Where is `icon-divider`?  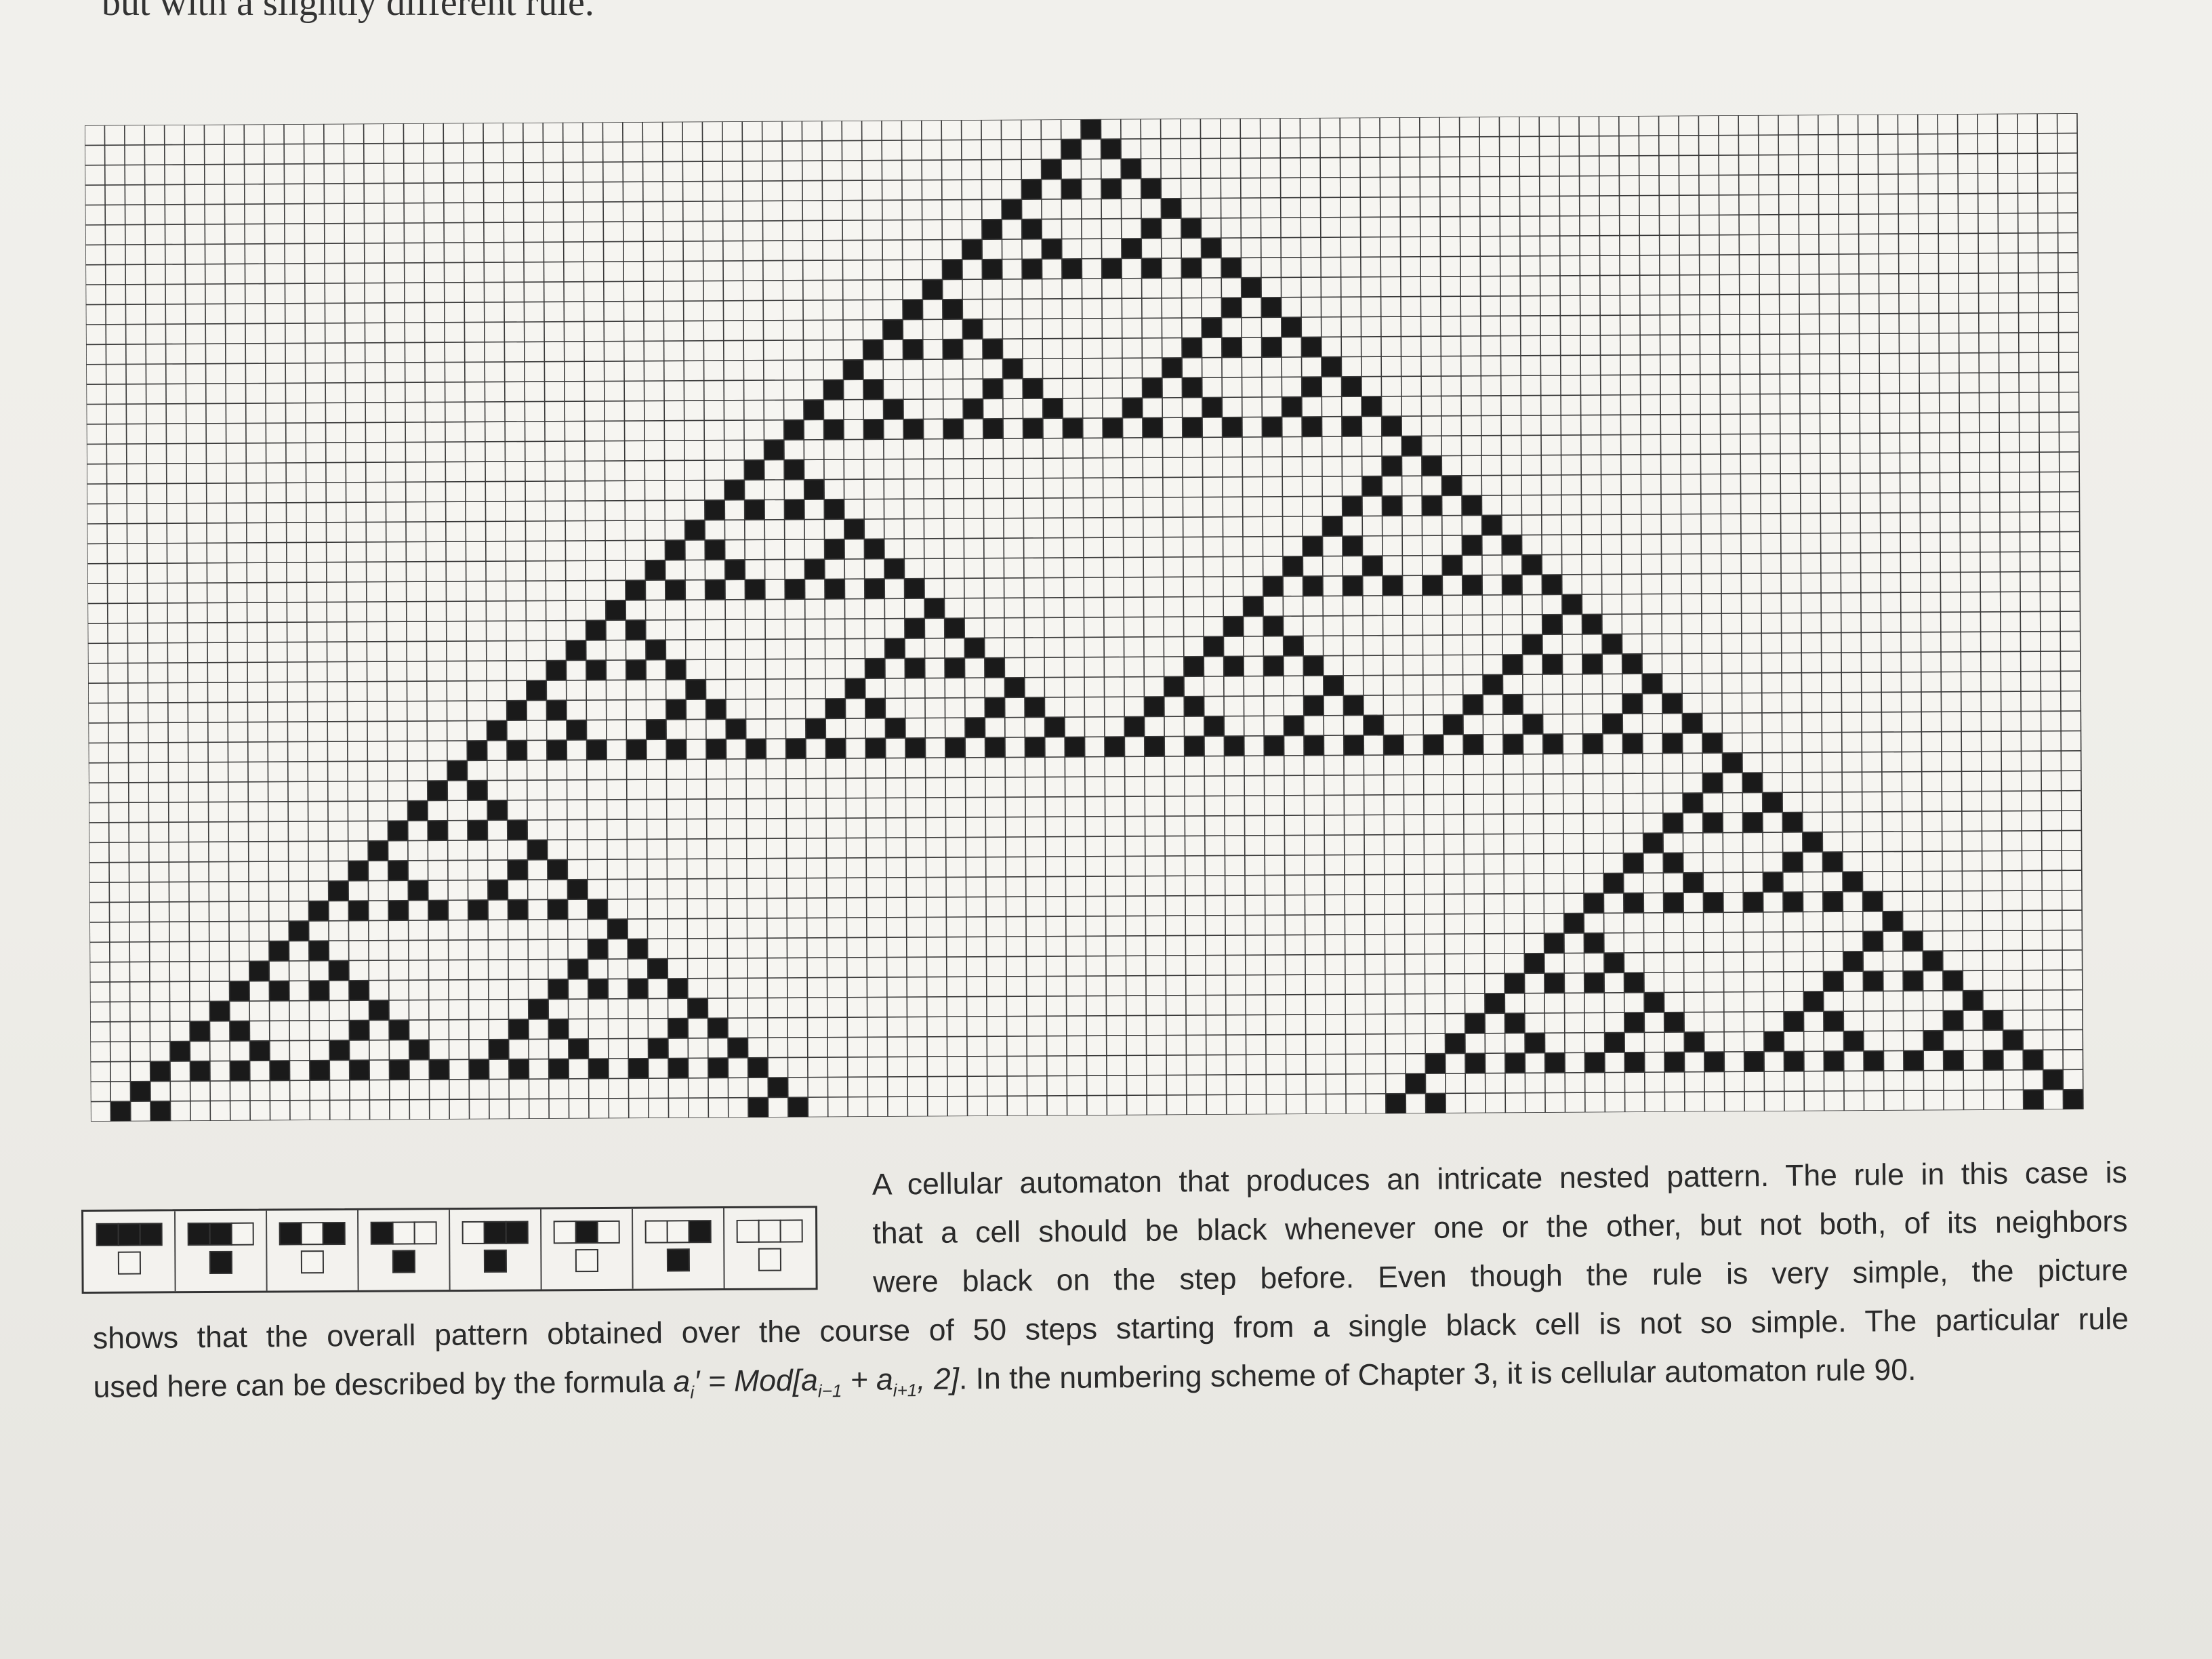
icon-divider is located at coordinates (267, 1250).